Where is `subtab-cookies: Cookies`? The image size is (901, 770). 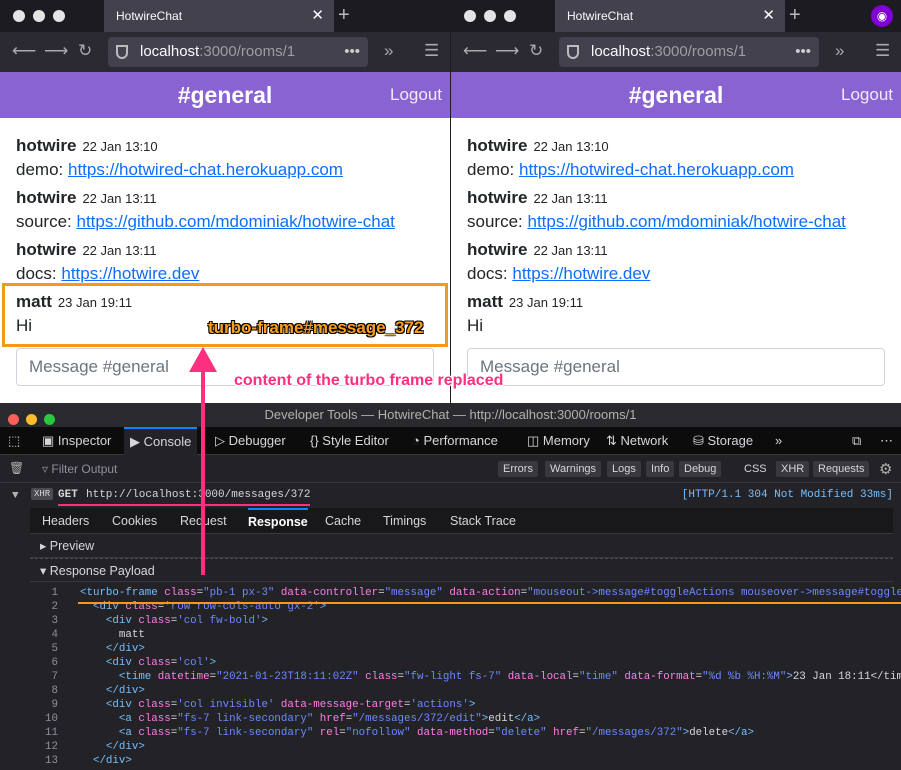 subtab-cookies: Cookies is located at coordinates (134, 521).